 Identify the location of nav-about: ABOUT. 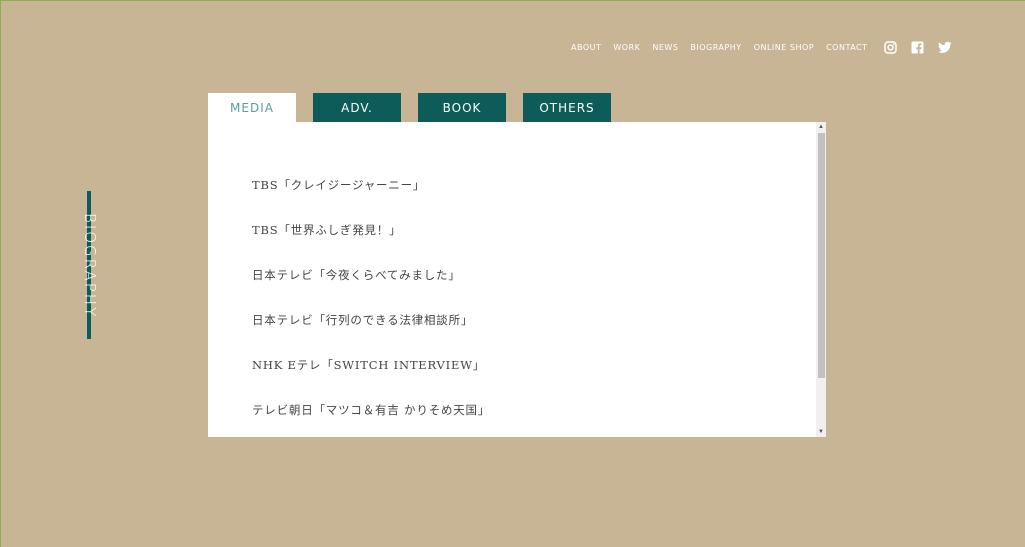
(586, 48).